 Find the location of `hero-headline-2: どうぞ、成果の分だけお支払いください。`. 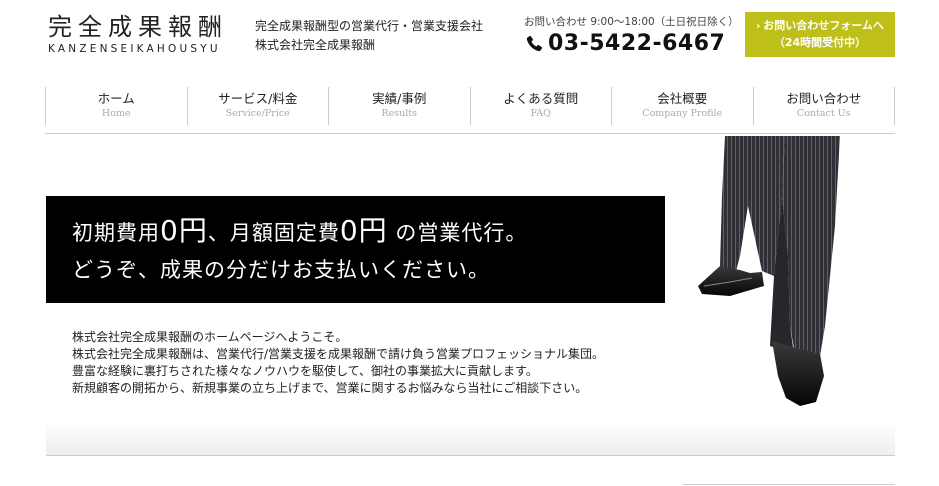

hero-headline-2: どうぞ、成果の分だけお支払いください。 is located at coordinates (281, 270).